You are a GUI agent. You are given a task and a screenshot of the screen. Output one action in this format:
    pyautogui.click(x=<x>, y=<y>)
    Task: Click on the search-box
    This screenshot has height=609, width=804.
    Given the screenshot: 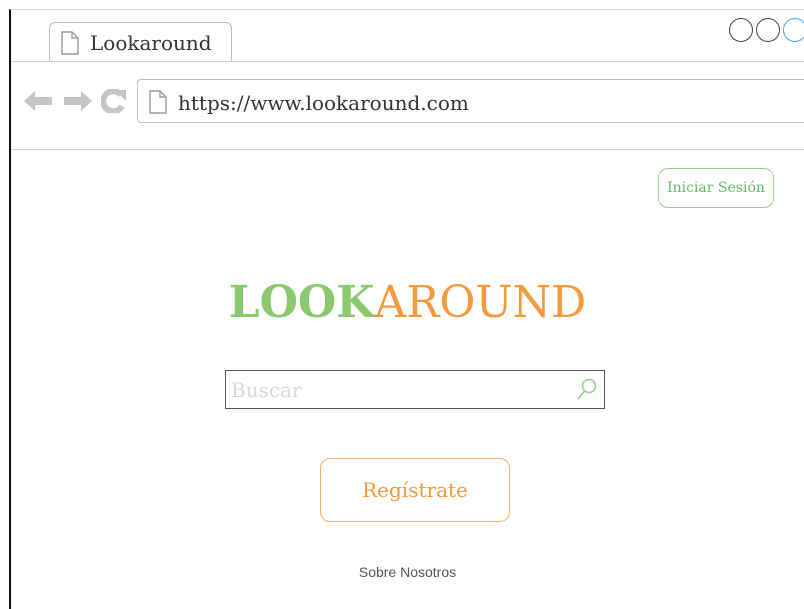 What is the action you would take?
    pyautogui.click(x=415, y=389)
    